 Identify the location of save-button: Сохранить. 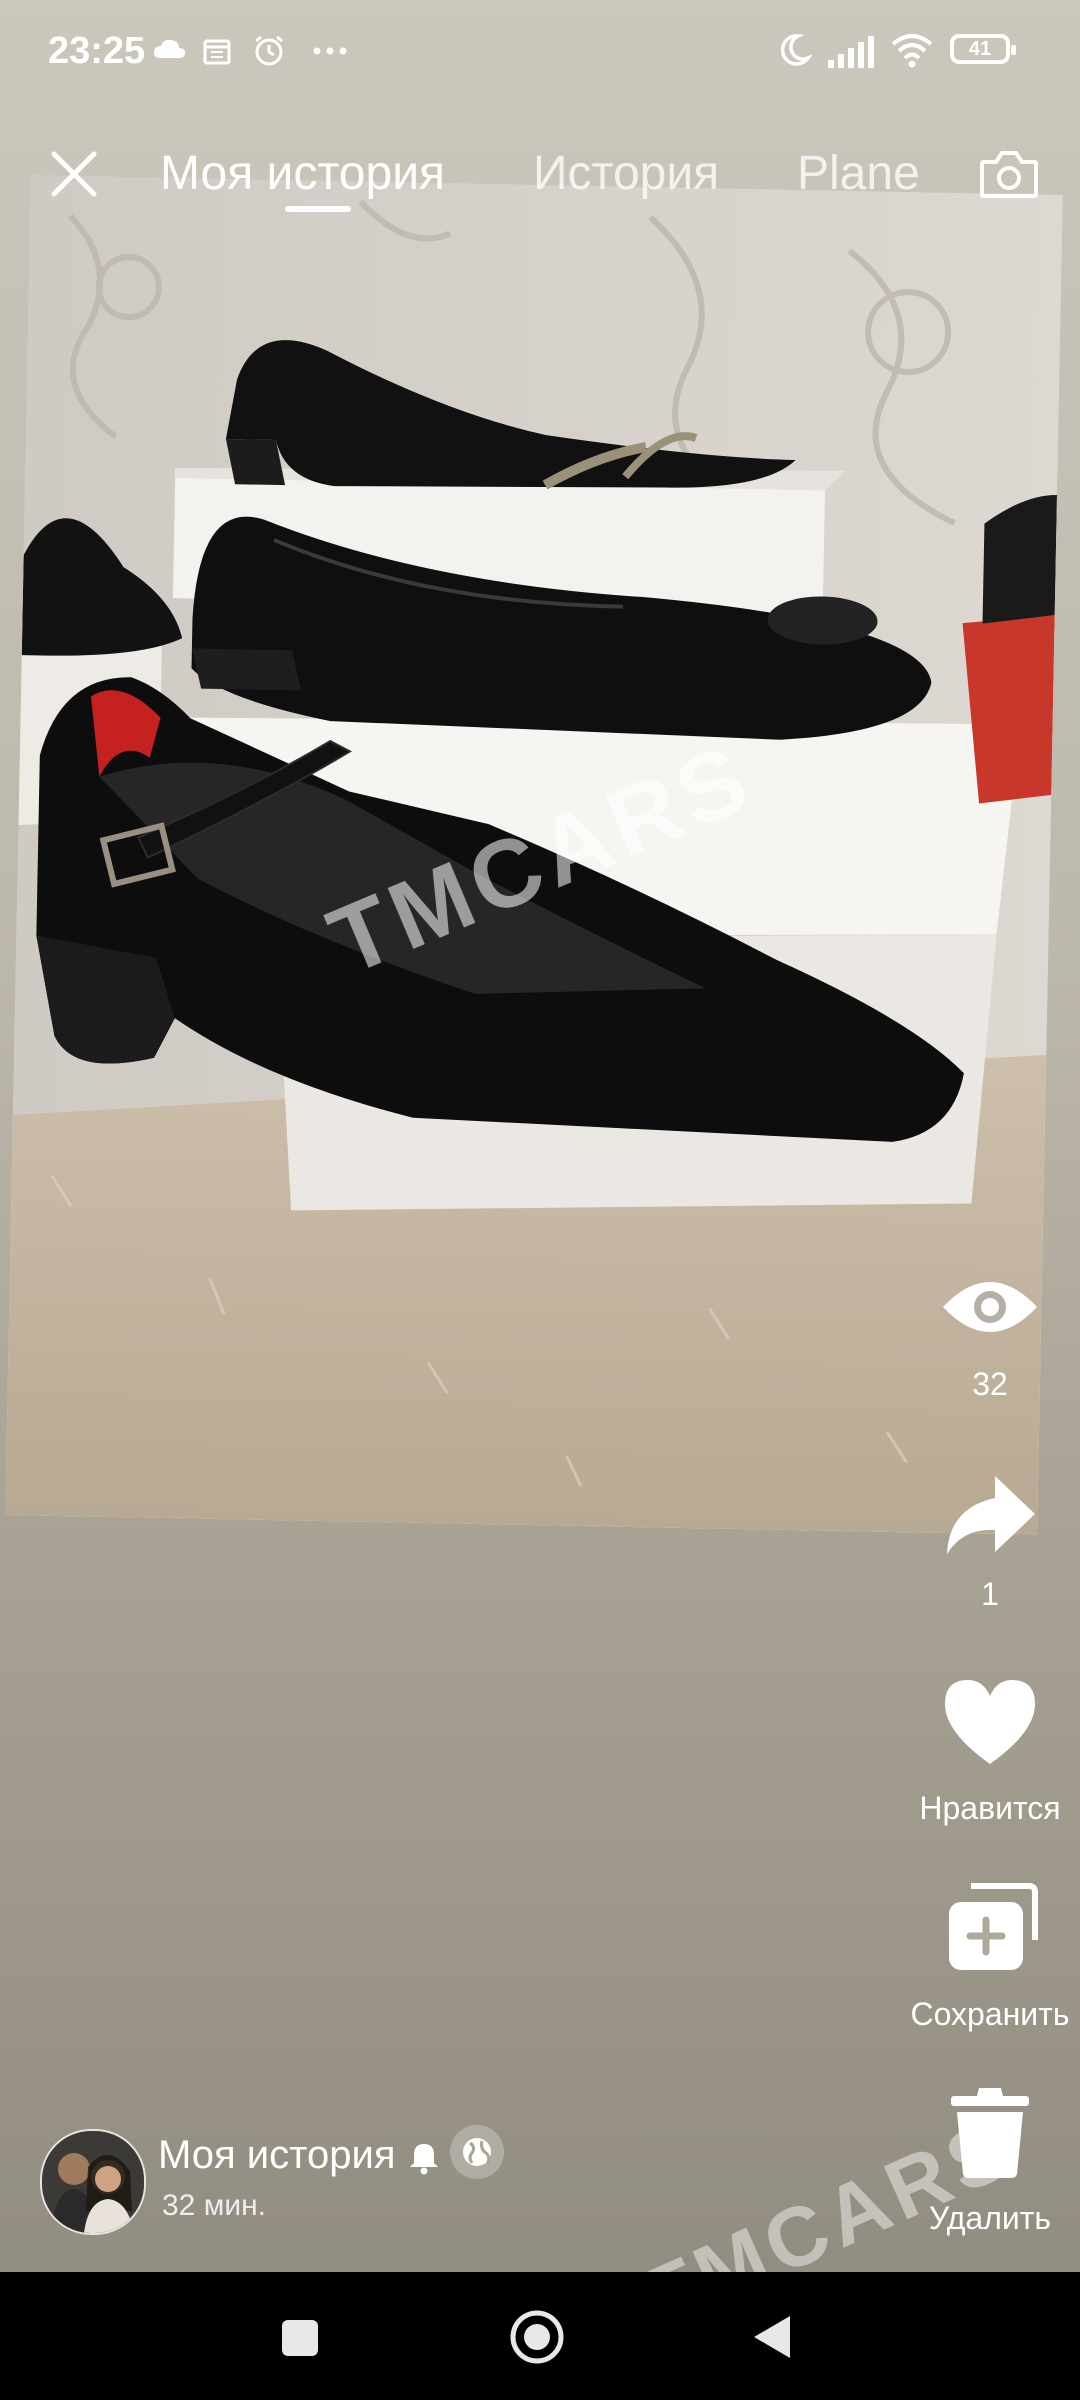
(990, 1955).